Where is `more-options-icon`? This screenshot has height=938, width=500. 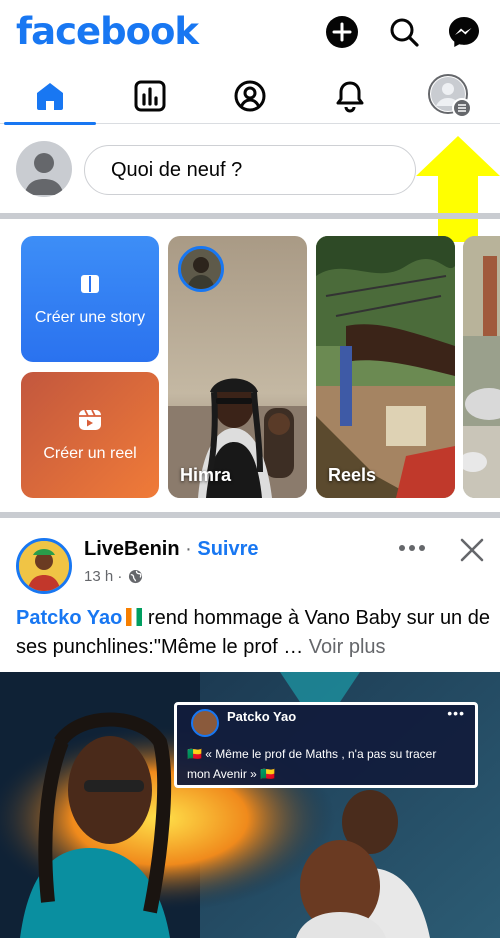 more-options-icon is located at coordinates (412, 548).